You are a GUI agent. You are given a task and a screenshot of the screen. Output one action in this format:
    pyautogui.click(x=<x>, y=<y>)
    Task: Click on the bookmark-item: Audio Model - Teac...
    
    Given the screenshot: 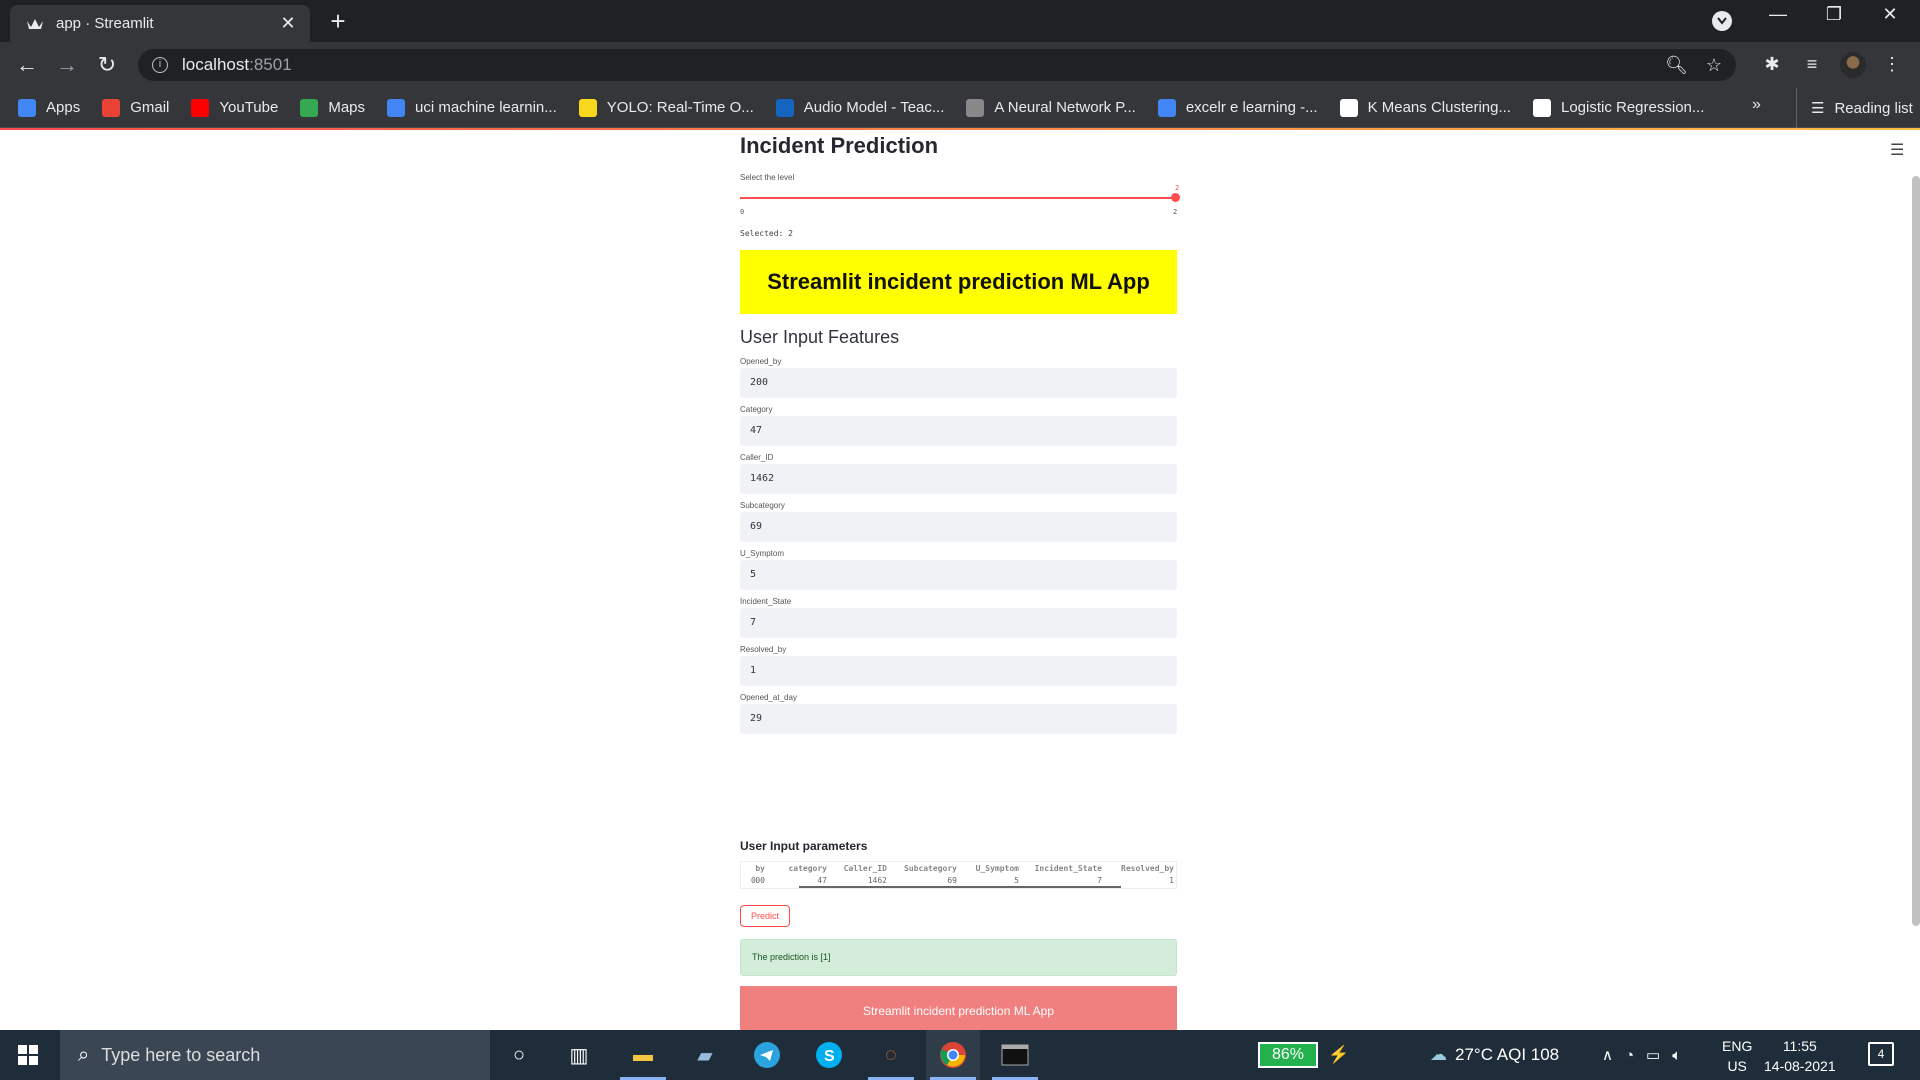 What is the action you would take?
    pyautogui.click(x=860, y=107)
    